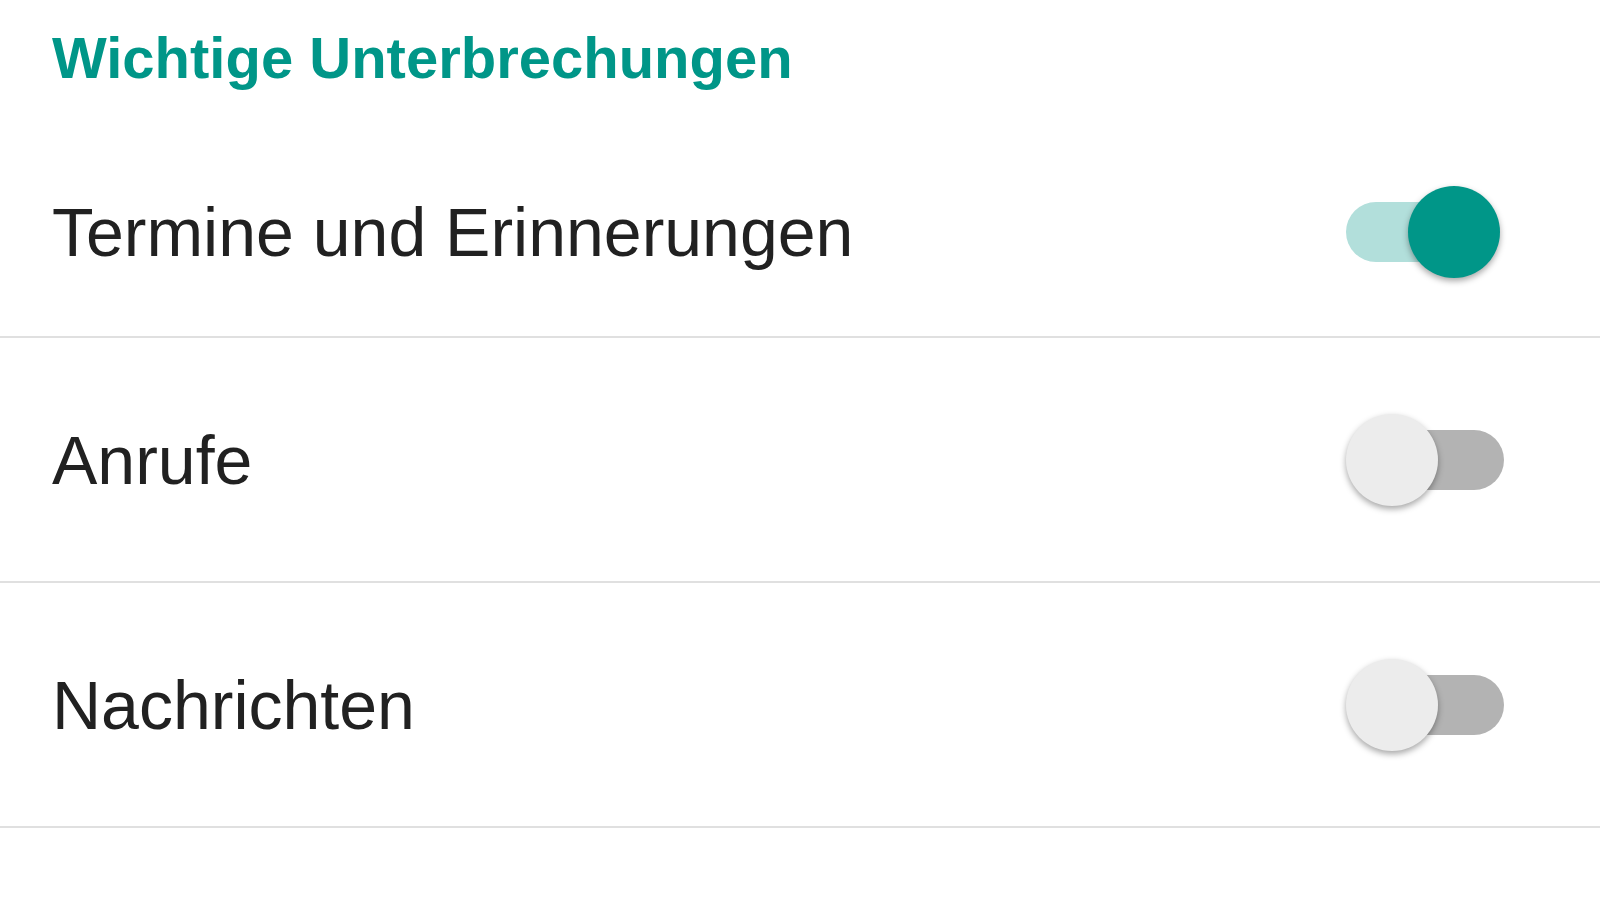  Describe the element at coordinates (453, 232) in the screenshot. I see `setting-label: Termine und Erinnerungen` at that location.